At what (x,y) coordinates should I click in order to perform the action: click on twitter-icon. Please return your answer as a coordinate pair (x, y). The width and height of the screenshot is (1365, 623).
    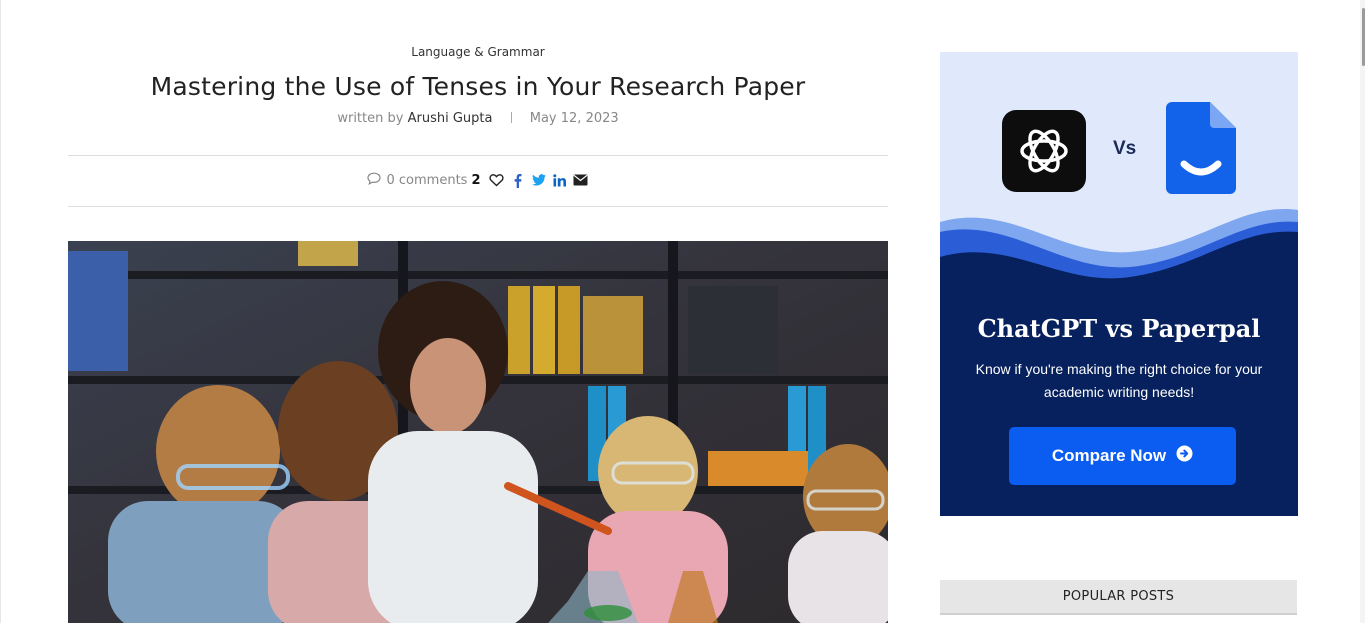
    Looking at the image, I should click on (539, 180).